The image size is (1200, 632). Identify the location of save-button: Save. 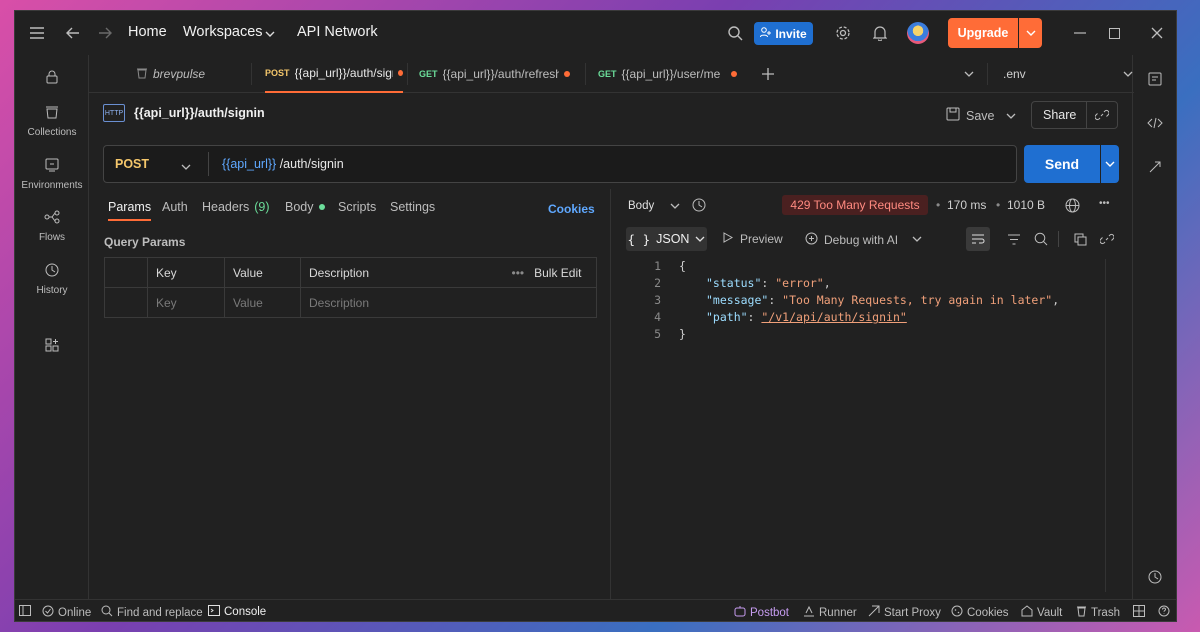
(970, 115).